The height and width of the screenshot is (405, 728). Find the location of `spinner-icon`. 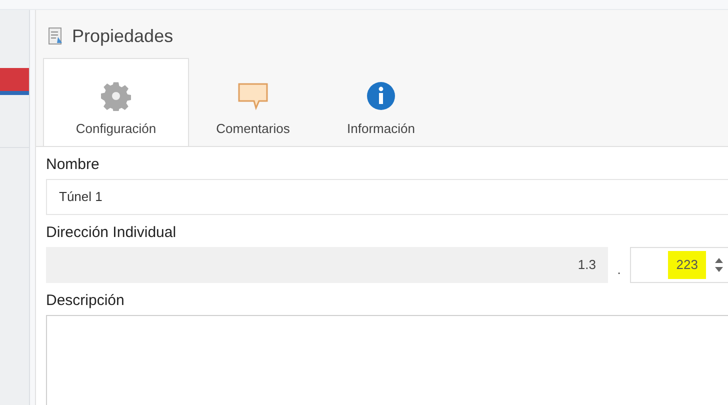

spinner-icon is located at coordinates (719, 265).